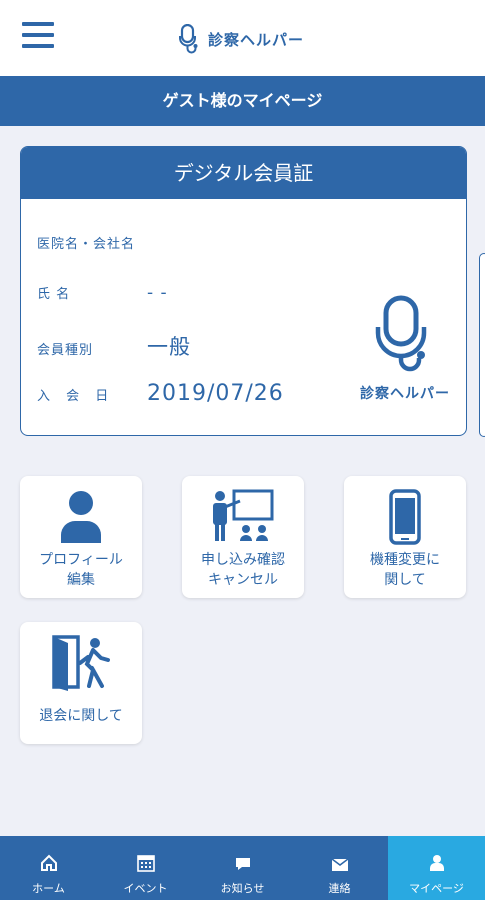 The width and height of the screenshot is (485, 900). I want to click on field-member-type: 会員種別 一般, so click(114, 346).